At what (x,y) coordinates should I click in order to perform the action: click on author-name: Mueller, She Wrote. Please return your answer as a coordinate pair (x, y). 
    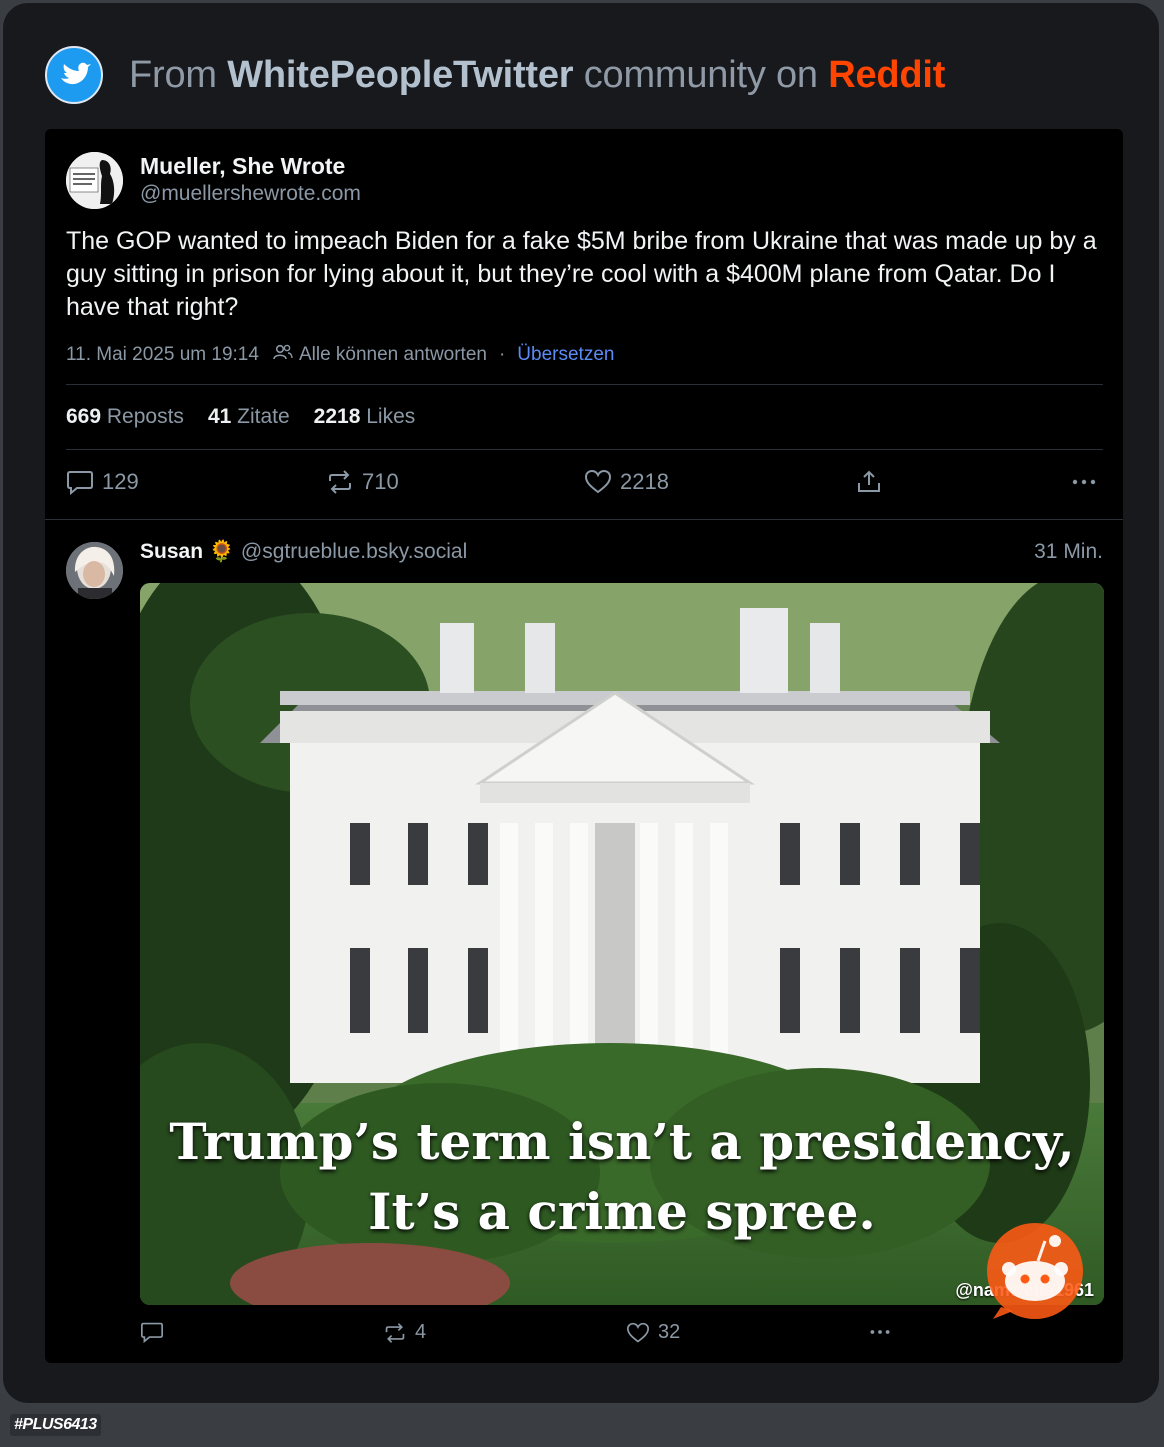
    Looking at the image, I should click on (242, 166).